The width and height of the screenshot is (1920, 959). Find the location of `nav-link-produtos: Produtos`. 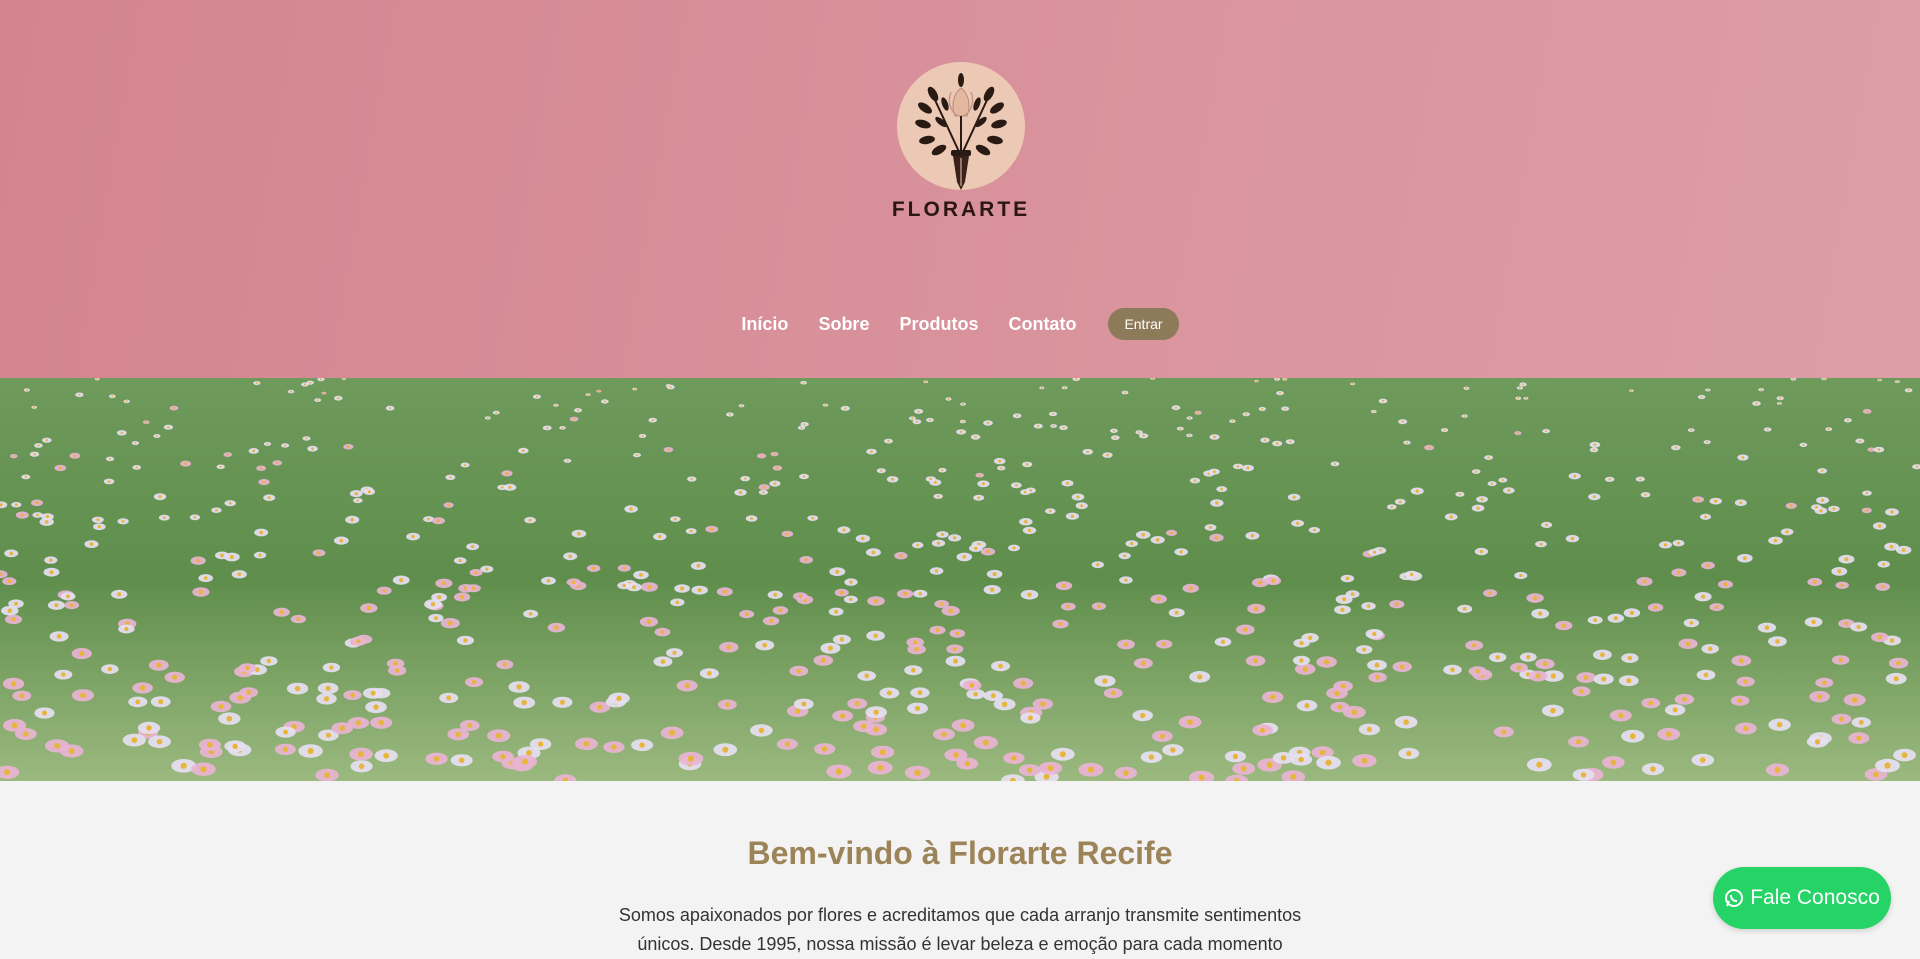

nav-link-produtos: Produtos is located at coordinates (938, 324).